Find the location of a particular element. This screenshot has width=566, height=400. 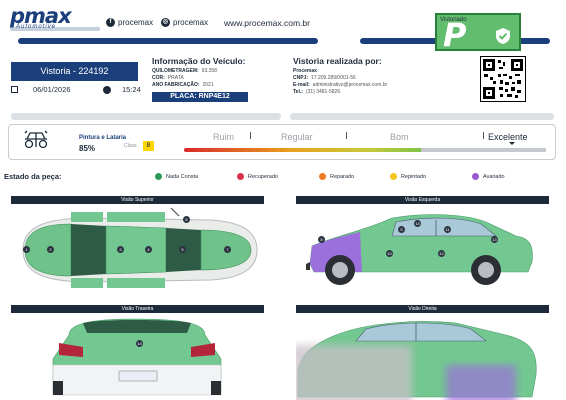

instagram-icon: ◎ is located at coordinates (165, 22).